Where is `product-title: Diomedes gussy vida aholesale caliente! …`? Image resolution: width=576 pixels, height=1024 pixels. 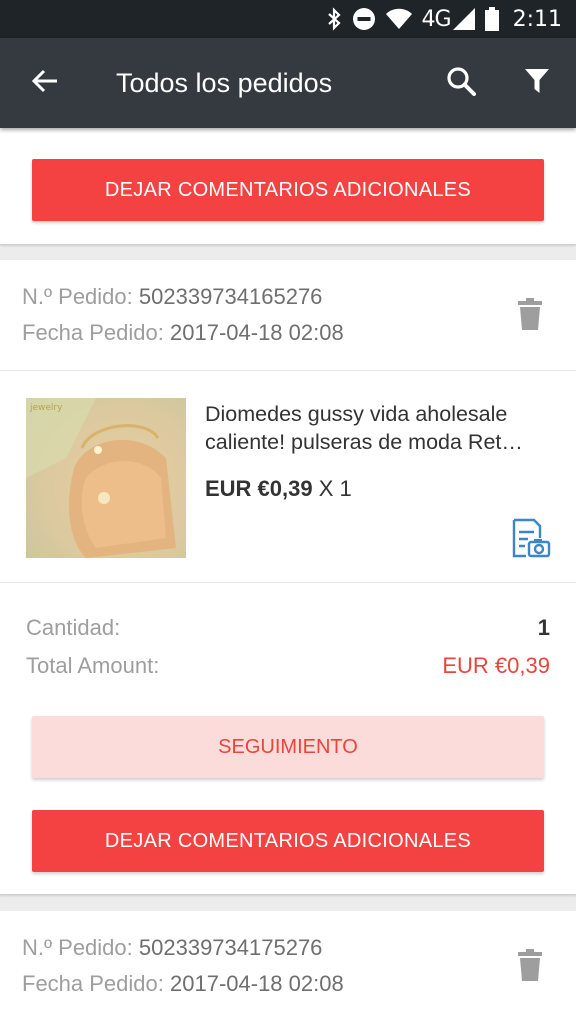
product-title: Diomedes gussy vida aholesale caliente! … is located at coordinates (380, 428).